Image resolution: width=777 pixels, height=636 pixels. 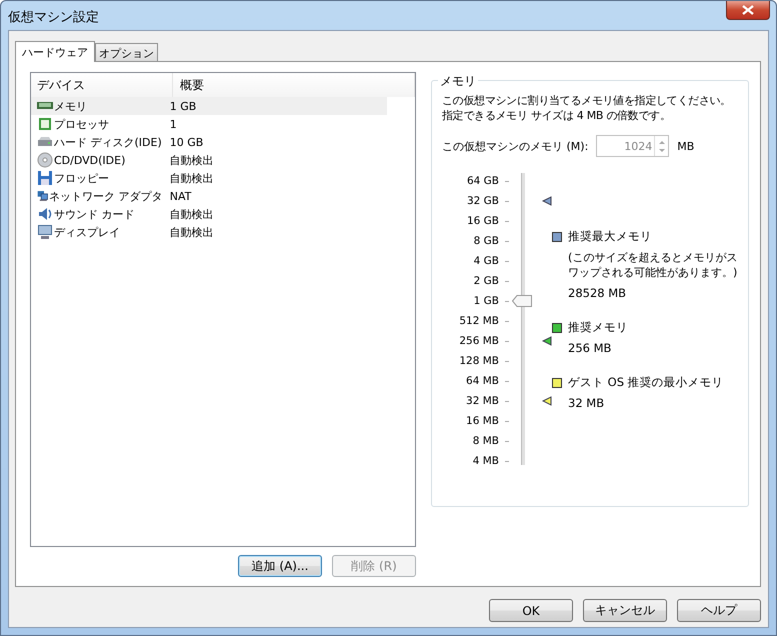 I want to click on column-header: 概要, so click(x=294, y=85).